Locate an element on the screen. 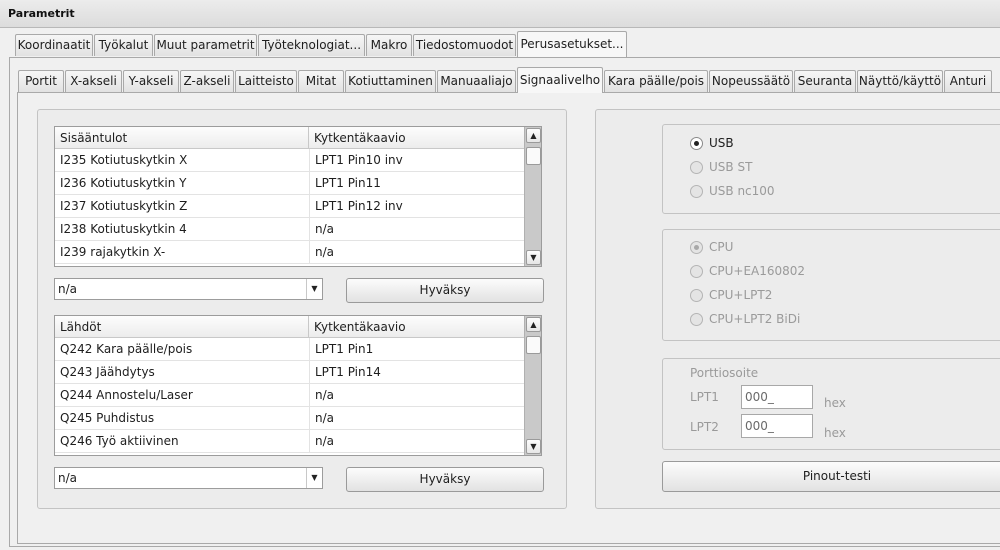  signal-name: Q242 Kara päälle/pois is located at coordinates (126, 349).